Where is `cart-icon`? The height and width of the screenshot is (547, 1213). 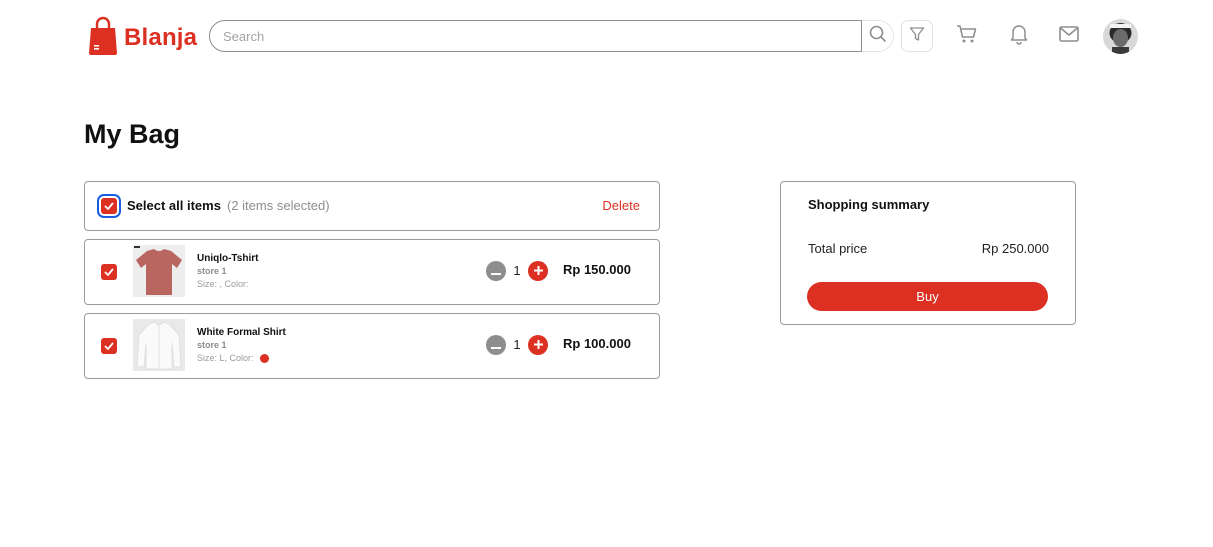 cart-icon is located at coordinates (967, 36).